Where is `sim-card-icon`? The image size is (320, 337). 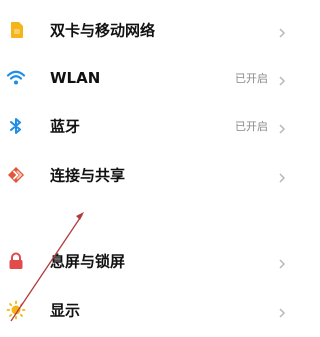
sim-card-icon is located at coordinates (16, 30).